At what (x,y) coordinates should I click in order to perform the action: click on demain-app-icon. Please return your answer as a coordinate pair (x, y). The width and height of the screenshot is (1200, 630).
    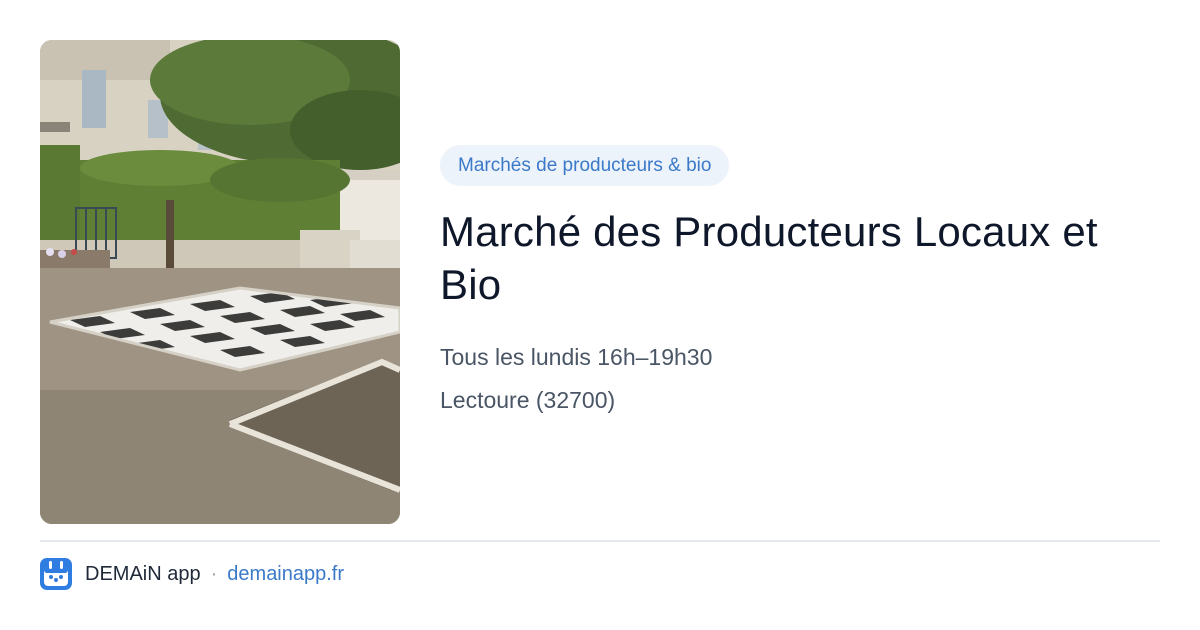
    Looking at the image, I should click on (56, 574).